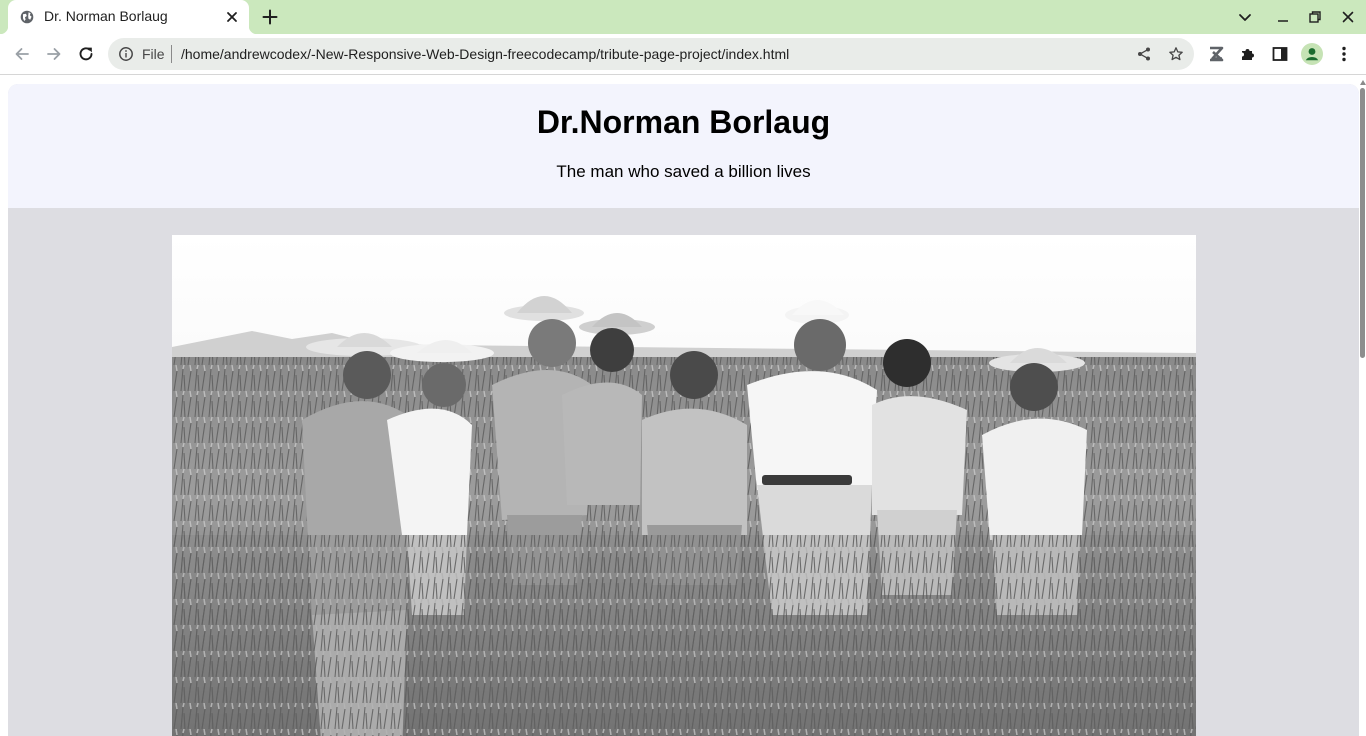 The height and width of the screenshot is (736, 1366). I want to click on scheme-label: File, so click(153, 54).